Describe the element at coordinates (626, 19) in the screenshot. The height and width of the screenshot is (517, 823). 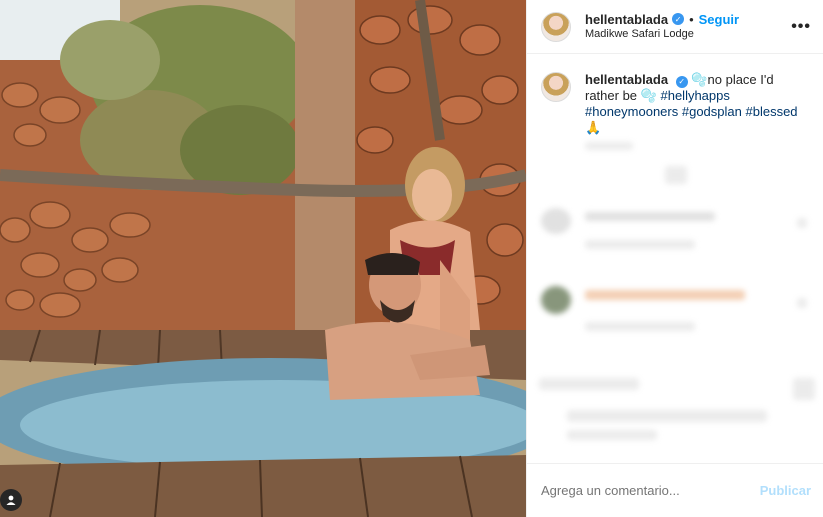
I see `username-link: hellentablada` at that location.